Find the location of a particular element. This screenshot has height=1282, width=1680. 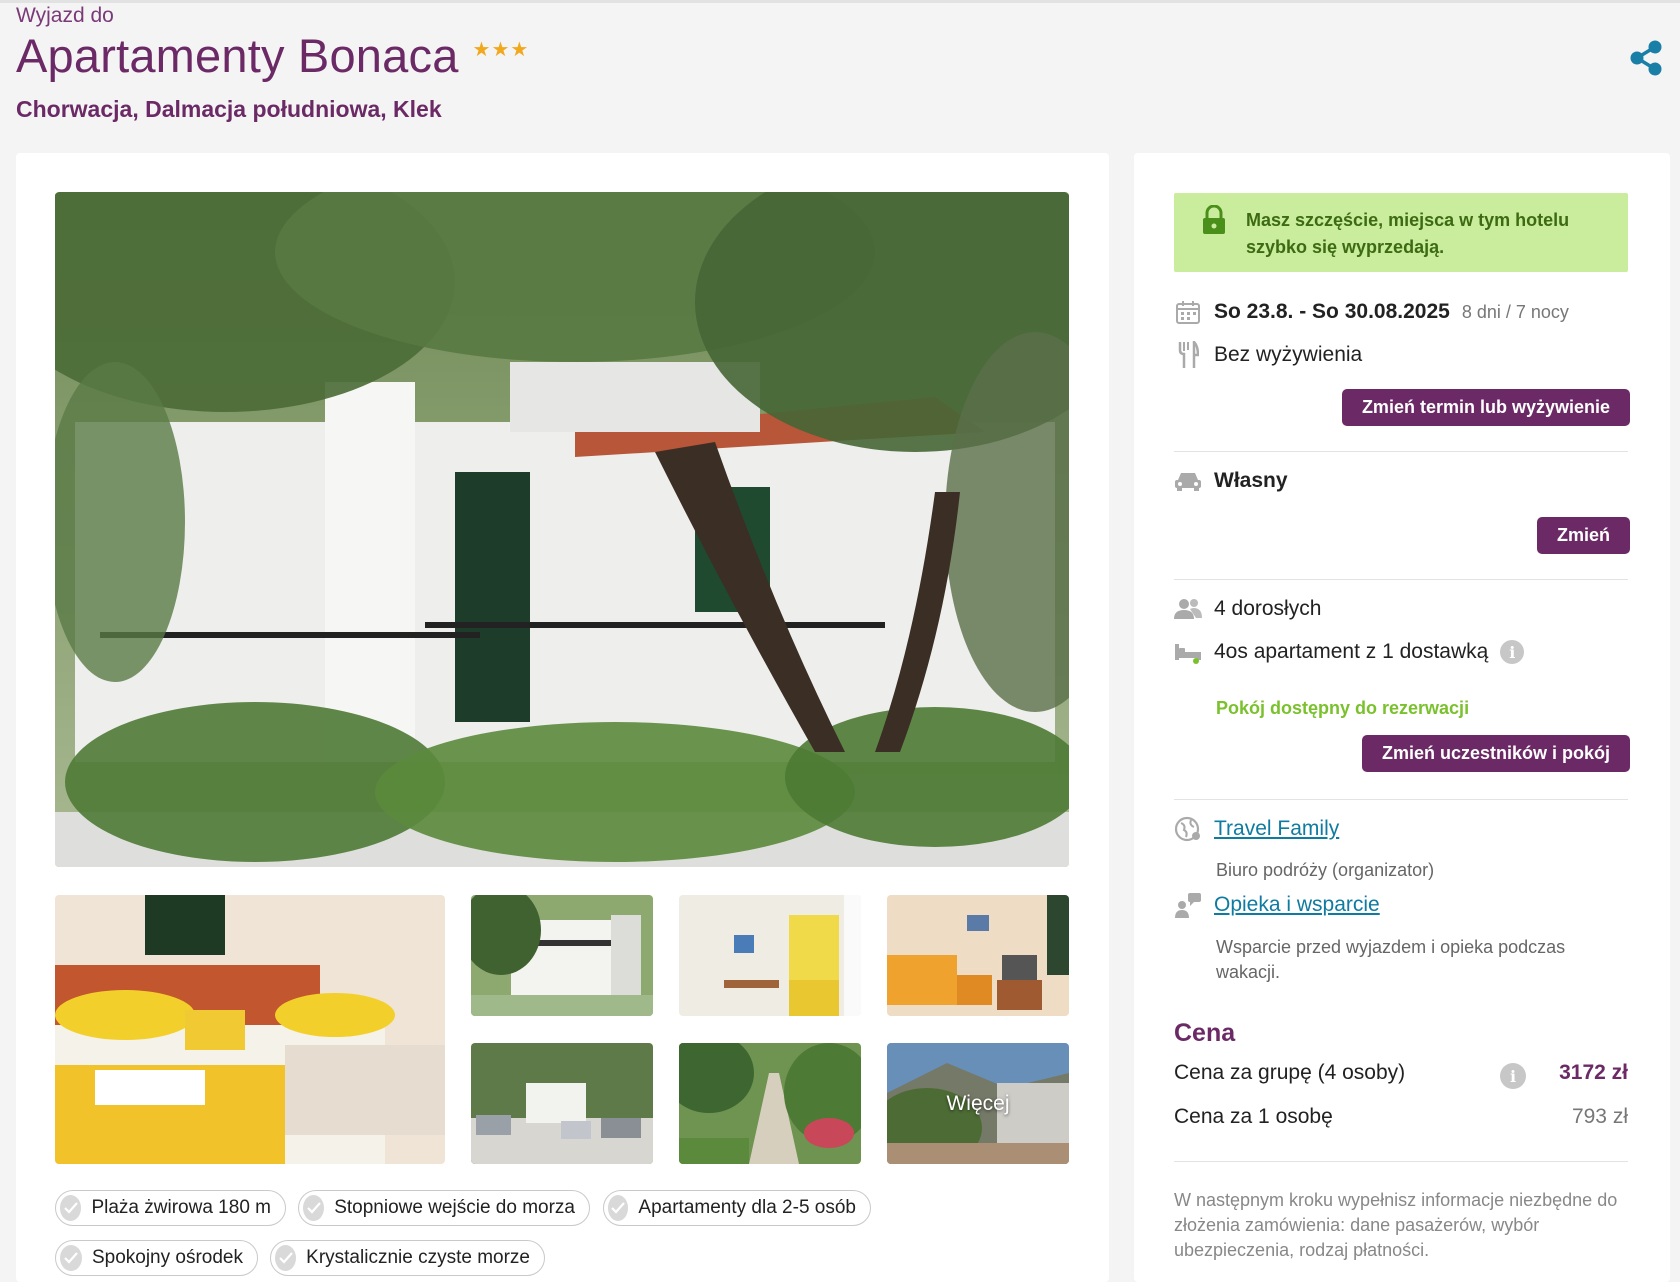

page-title: Apartamenty Bonaca is located at coordinates (237, 55).